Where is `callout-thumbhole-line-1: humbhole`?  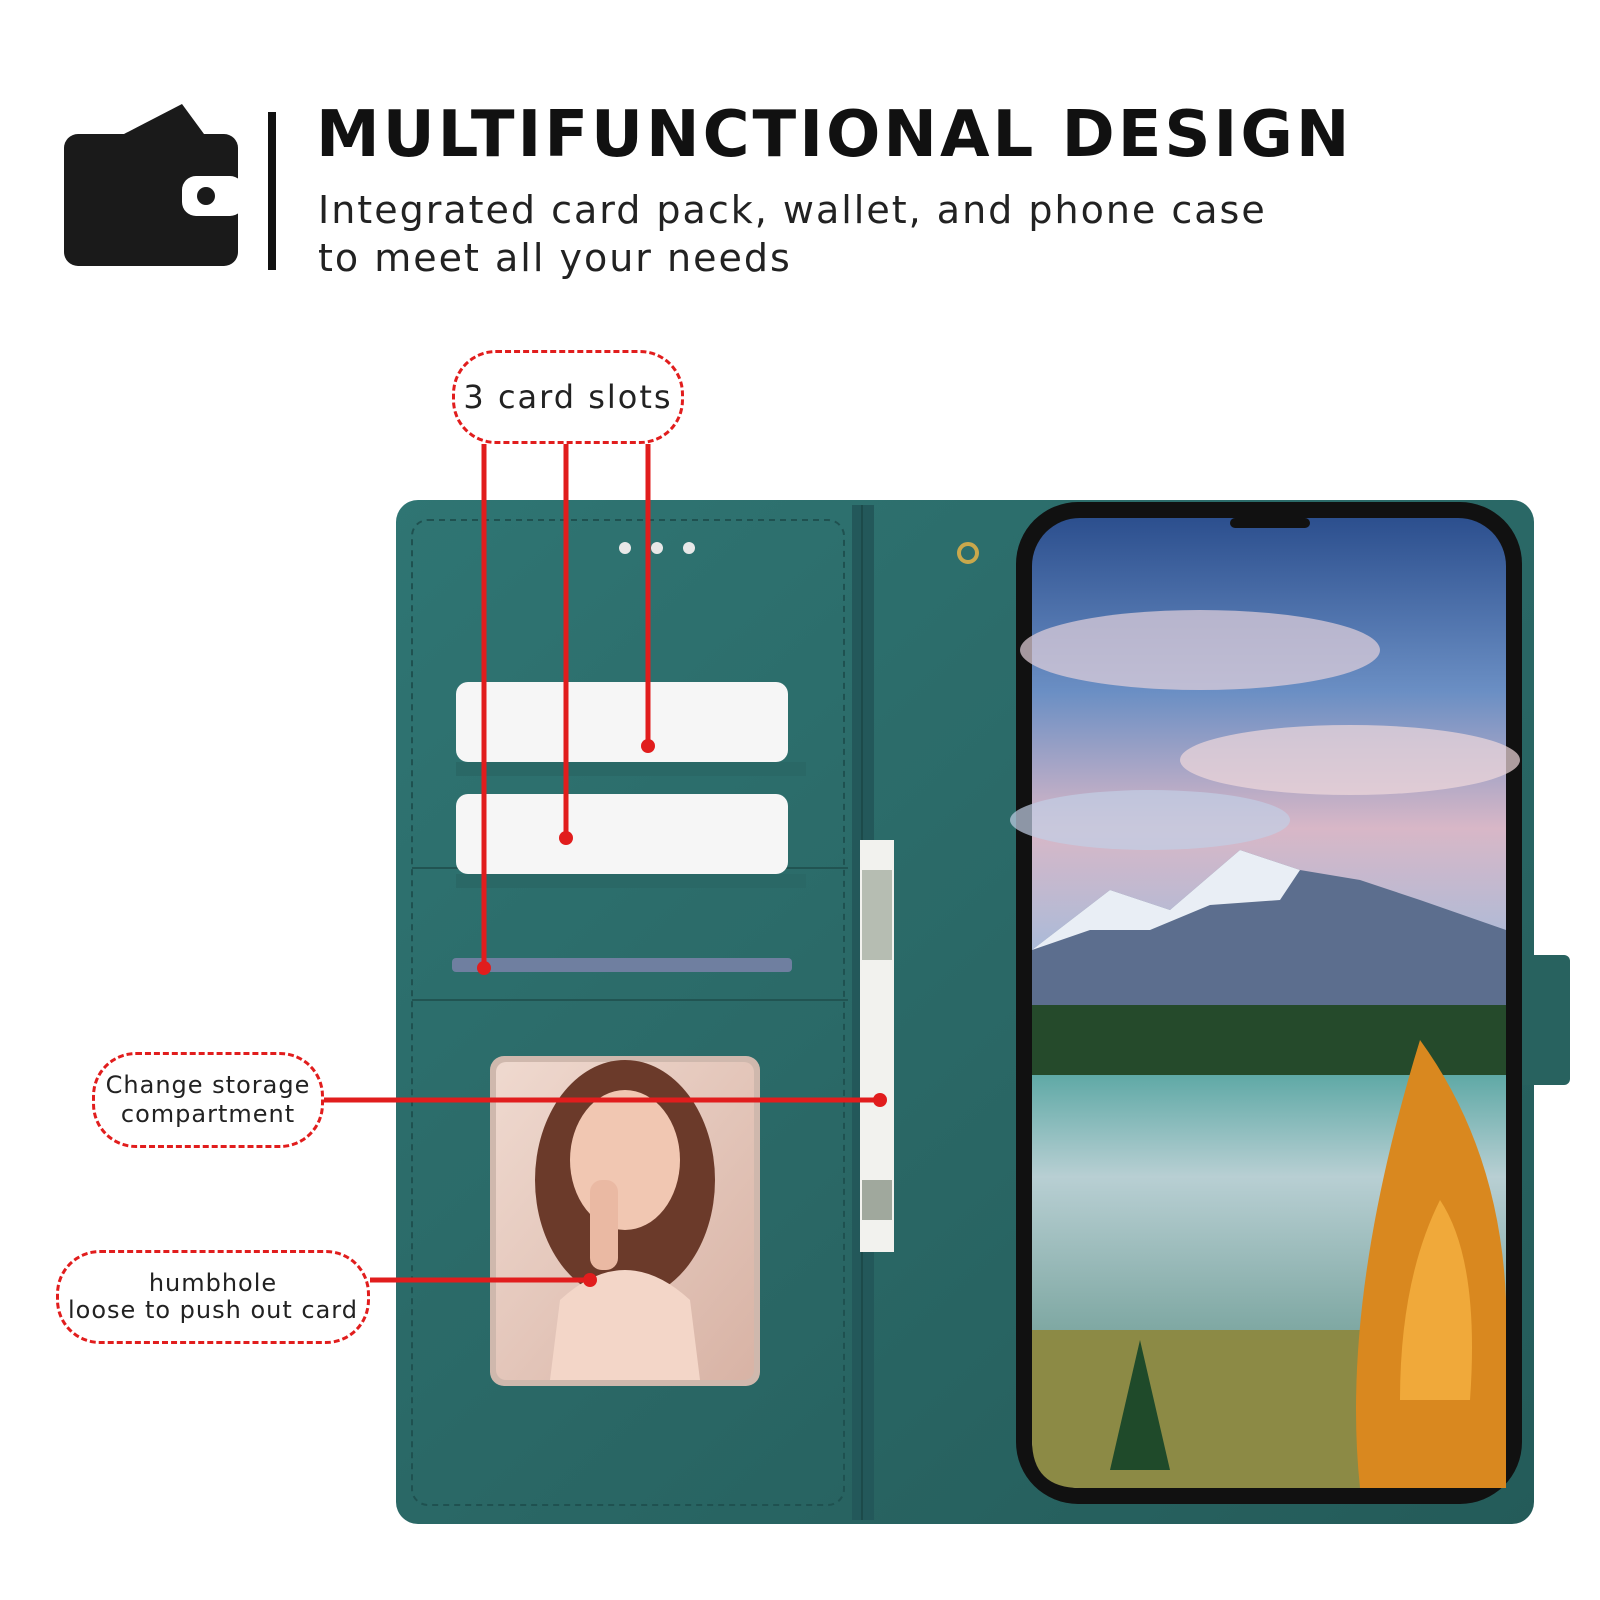 callout-thumbhole-line-1: humbhole is located at coordinates (213, 1283).